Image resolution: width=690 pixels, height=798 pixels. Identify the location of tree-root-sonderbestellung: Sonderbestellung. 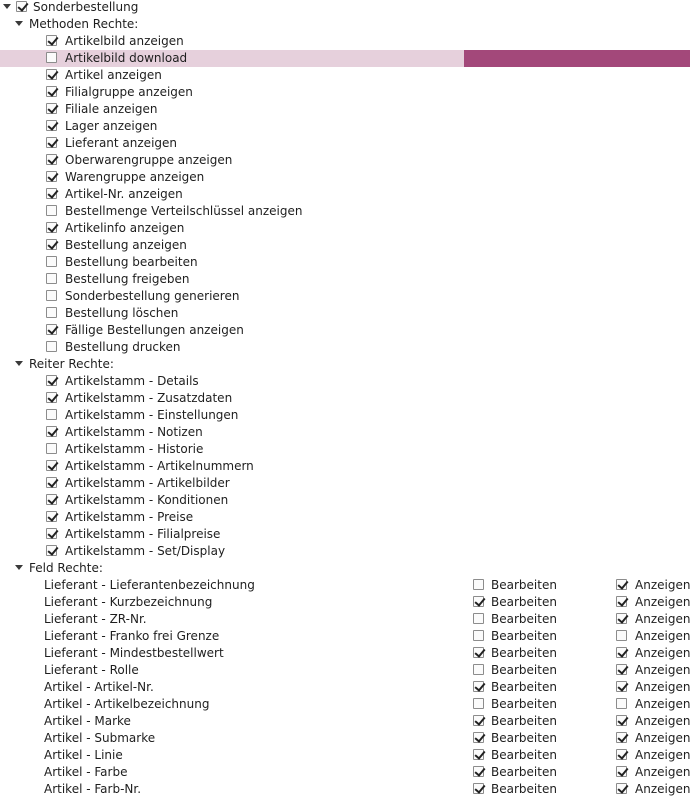
(345, 8).